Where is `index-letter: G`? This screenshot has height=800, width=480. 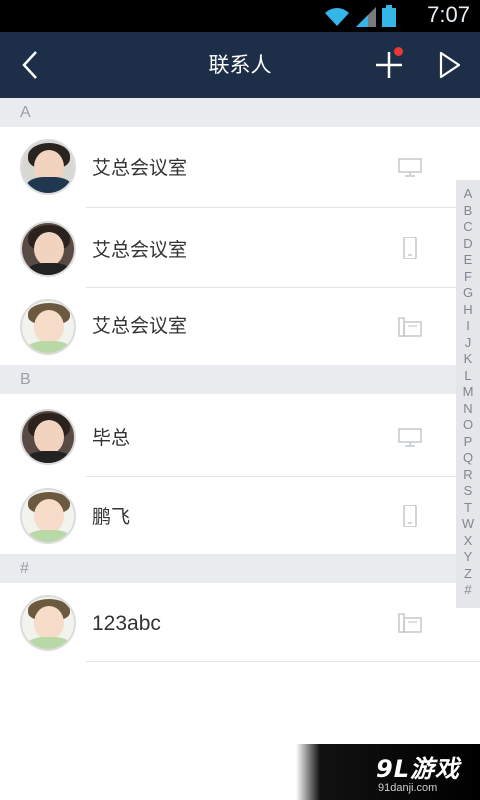 index-letter: G is located at coordinates (468, 293).